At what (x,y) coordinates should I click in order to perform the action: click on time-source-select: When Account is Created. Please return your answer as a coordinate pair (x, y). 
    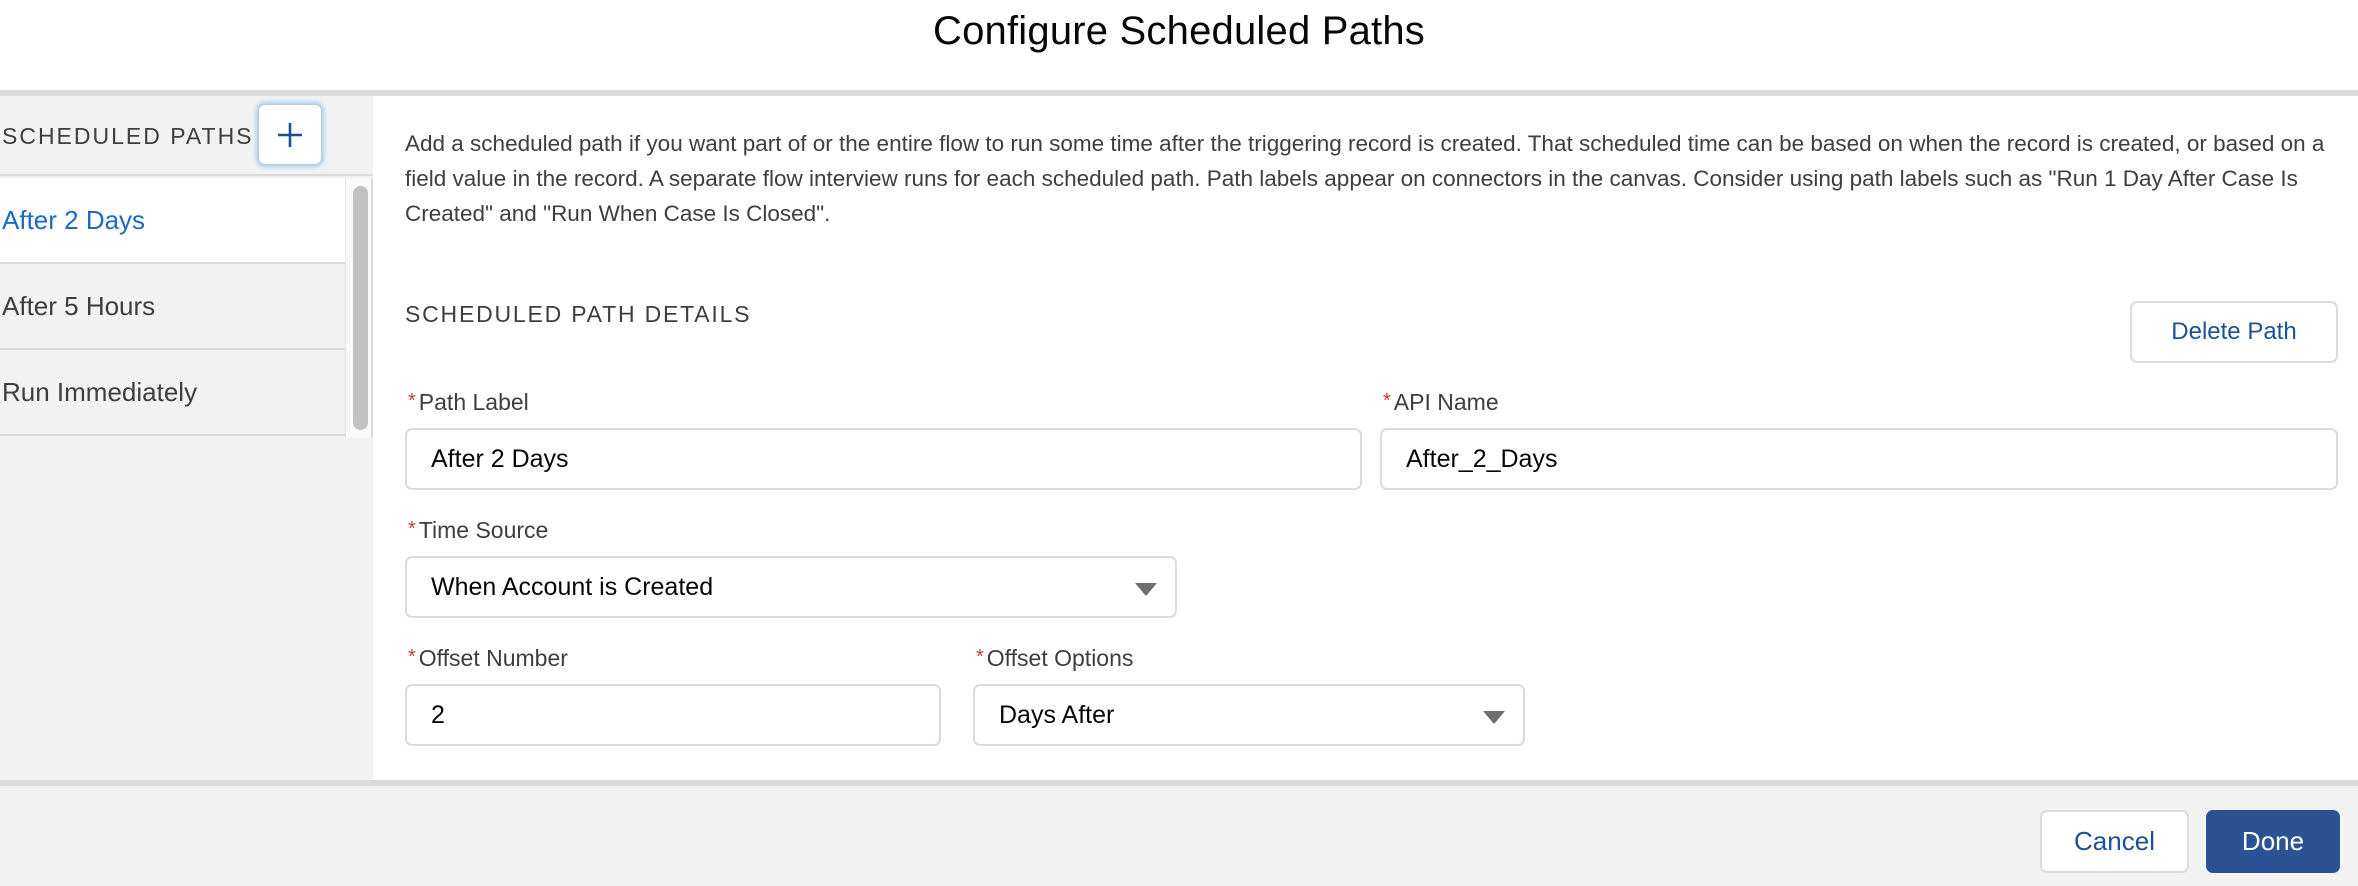
    Looking at the image, I should click on (791, 587).